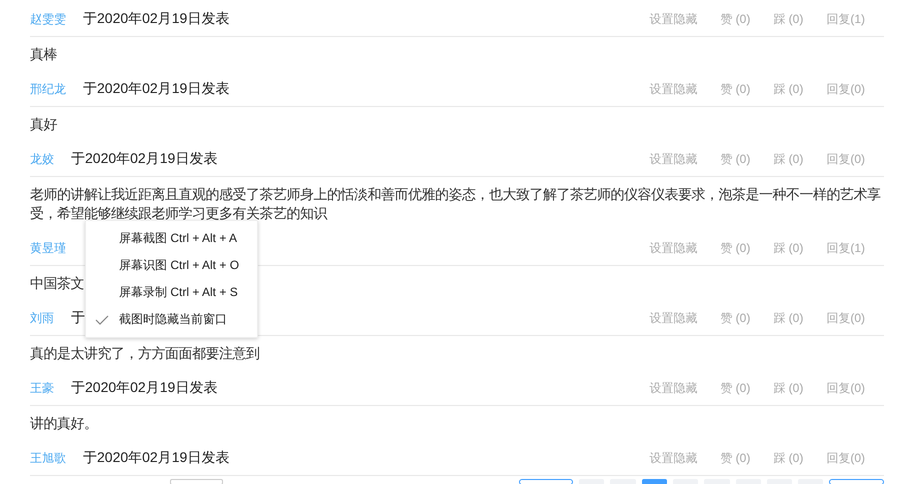 The height and width of the screenshot is (484, 900). Describe the element at coordinates (42, 318) in the screenshot. I see `author-link: 刘雨` at that location.